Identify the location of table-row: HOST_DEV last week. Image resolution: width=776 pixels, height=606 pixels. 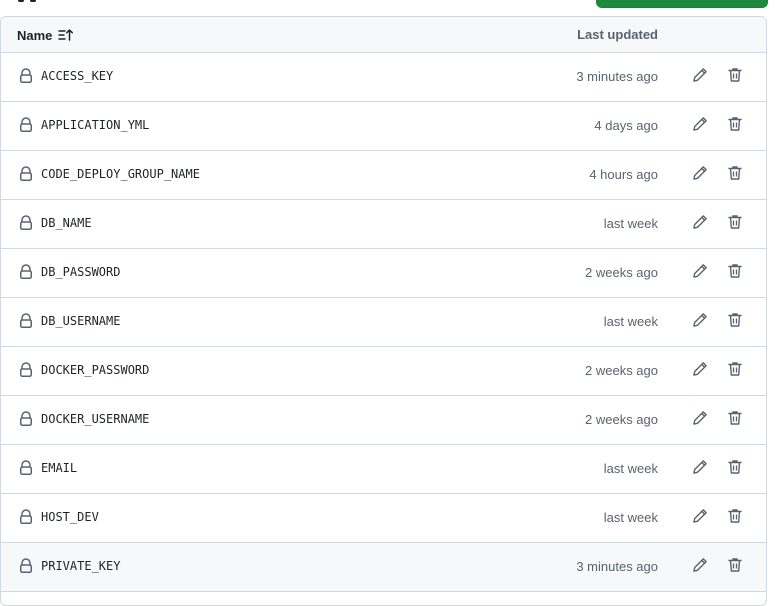
(383, 518).